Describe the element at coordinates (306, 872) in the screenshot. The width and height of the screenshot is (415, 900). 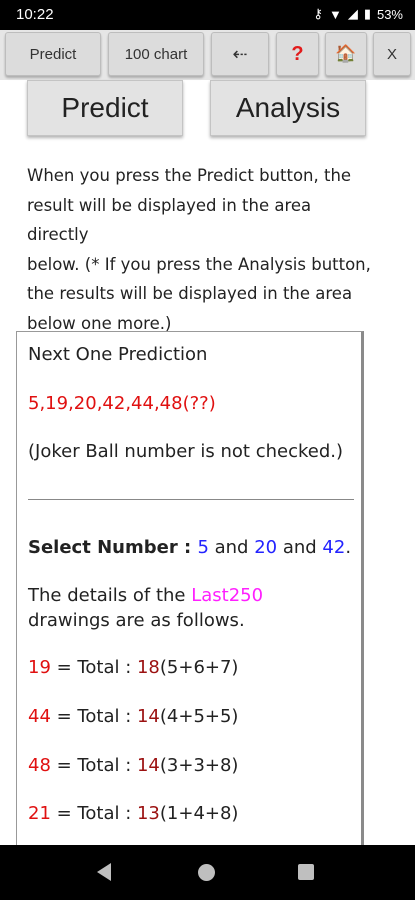
I see `nav-recents-icon` at that location.